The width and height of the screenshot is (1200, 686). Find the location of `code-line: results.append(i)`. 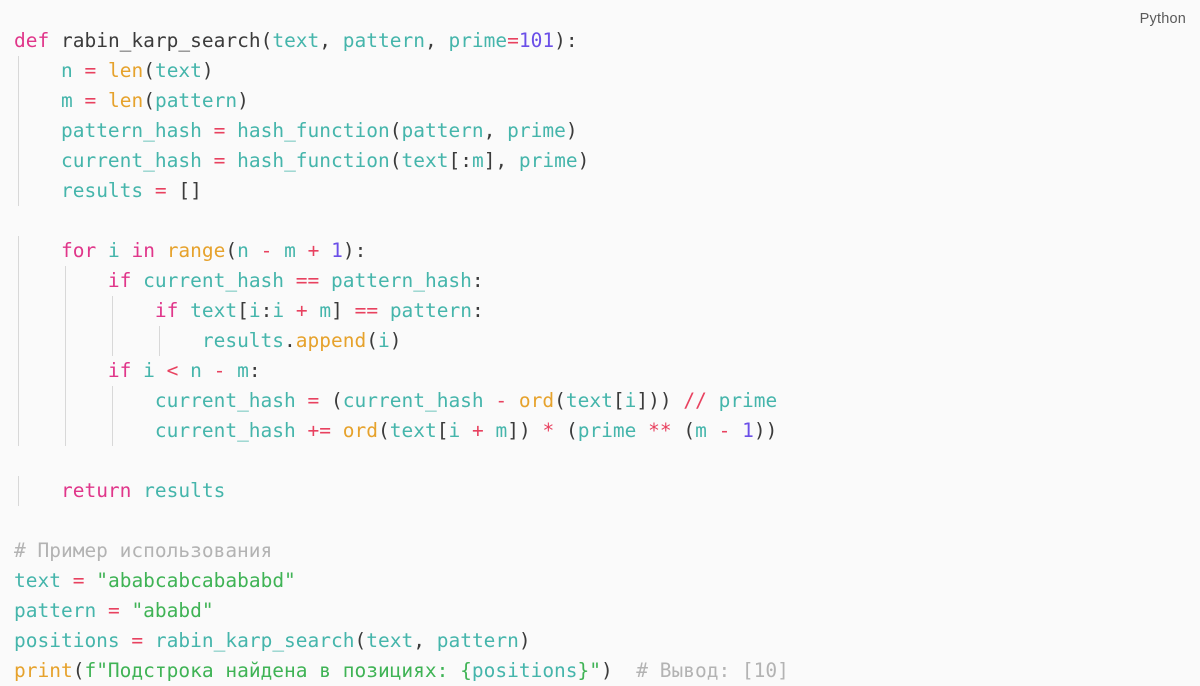

code-line: results.append(i) is located at coordinates (600, 341).